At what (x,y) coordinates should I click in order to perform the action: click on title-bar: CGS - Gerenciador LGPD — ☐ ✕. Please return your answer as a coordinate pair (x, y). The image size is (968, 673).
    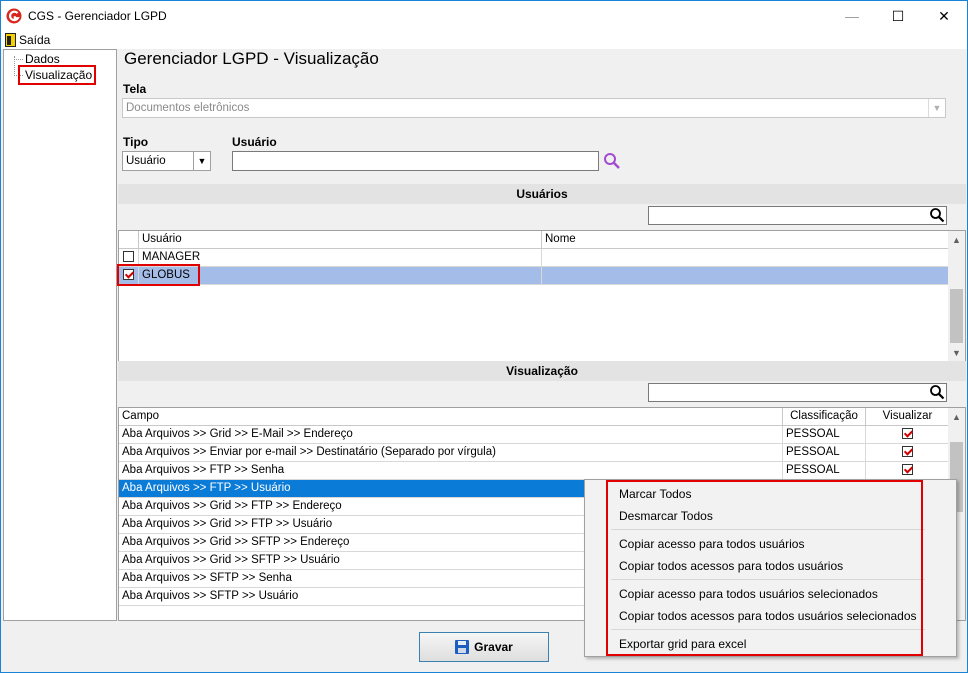
    Looking at the image, I should click on (484, 16).